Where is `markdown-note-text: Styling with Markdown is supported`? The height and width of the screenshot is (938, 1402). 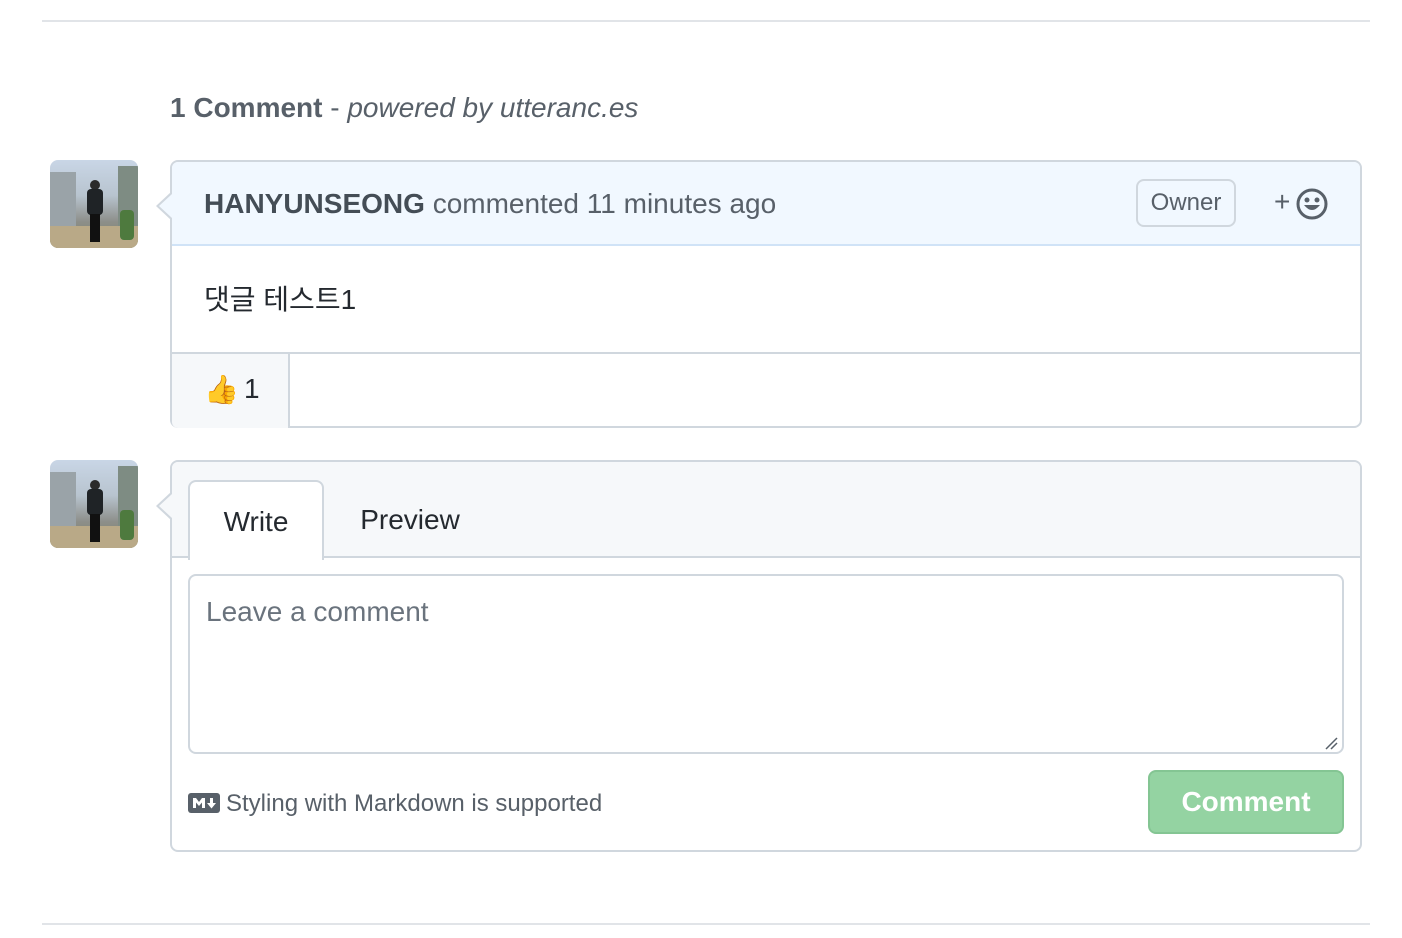
markdown-note-text: Styling with Markdown is supported is located at coordinates (414, 803).